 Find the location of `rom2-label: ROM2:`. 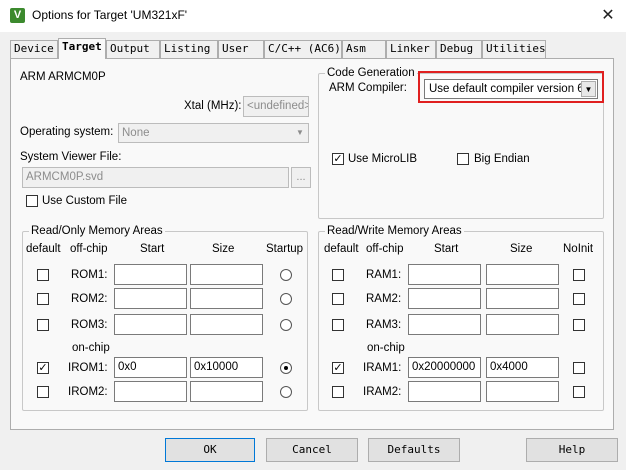

rom2-label: ROM2: is located at coordinates (89, 299).